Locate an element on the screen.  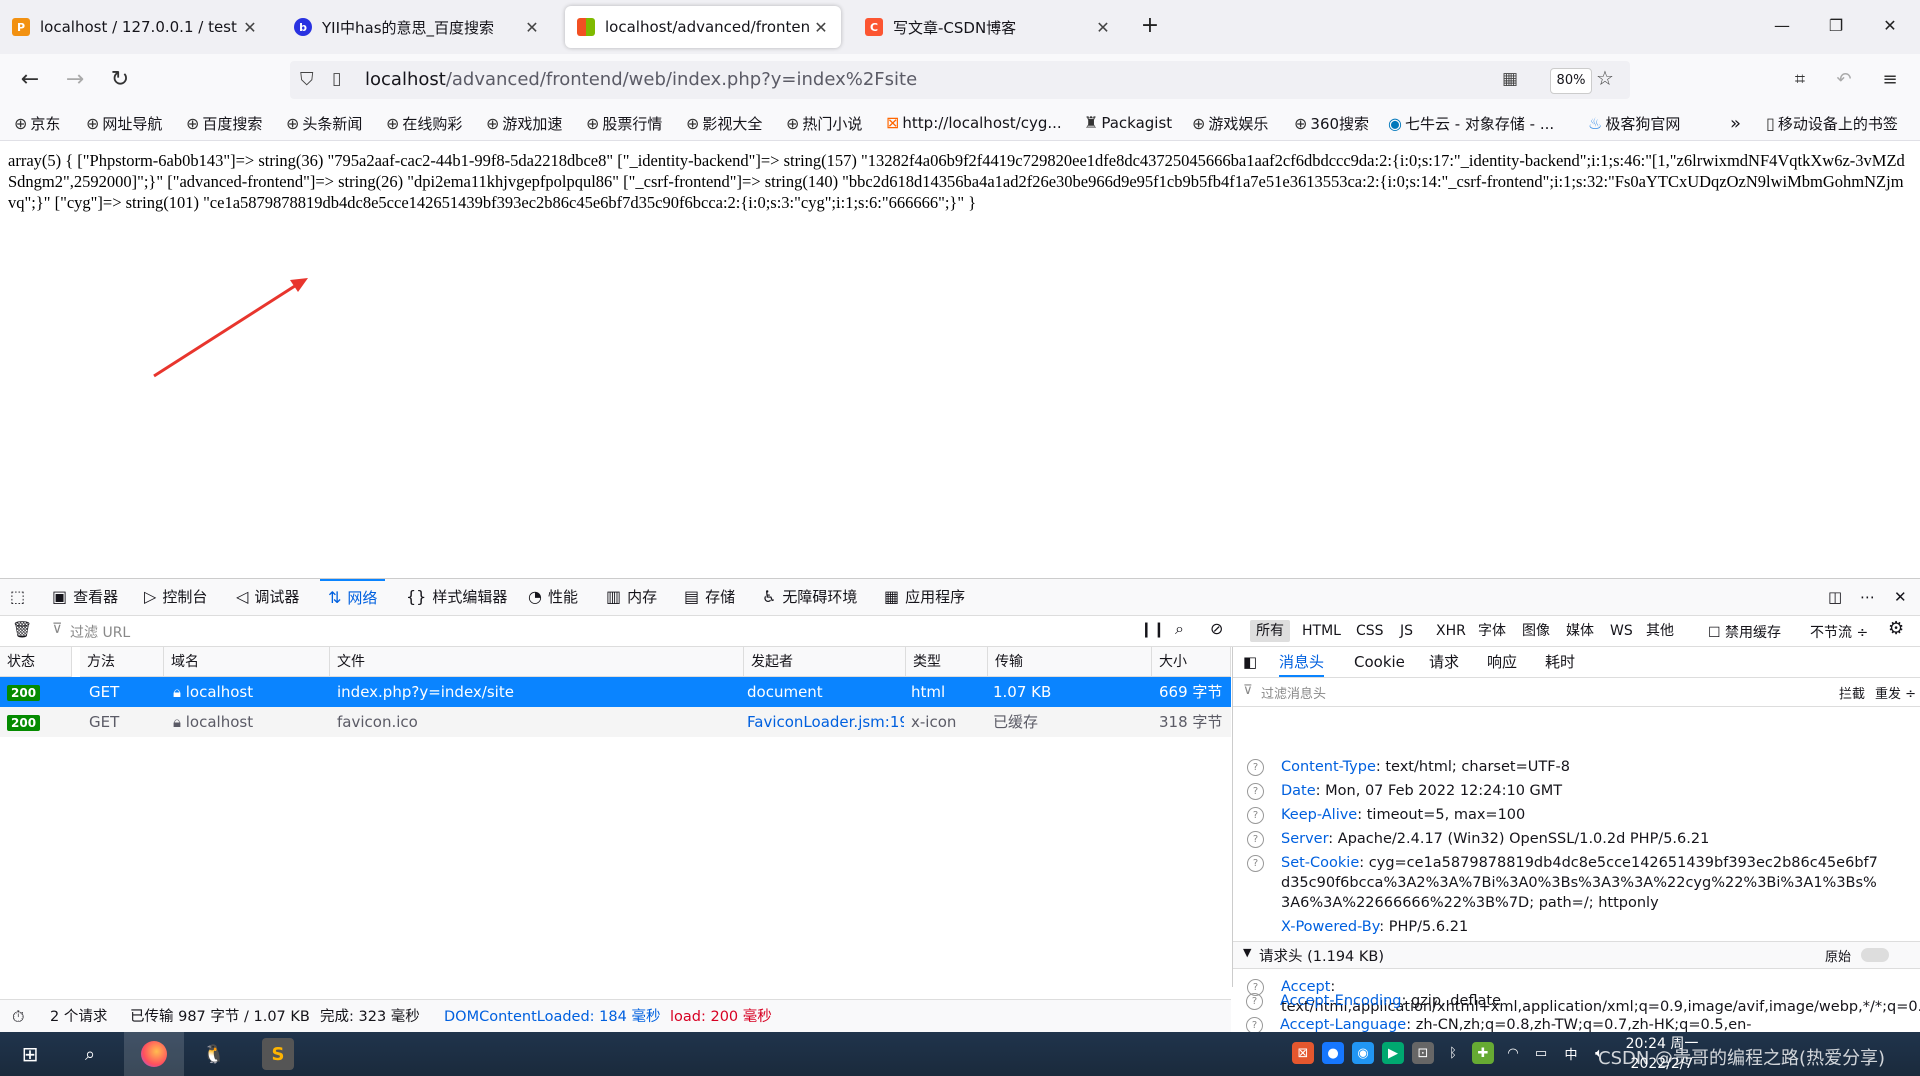
block-icon: ⊘ is located at coordinates (1216, 628).